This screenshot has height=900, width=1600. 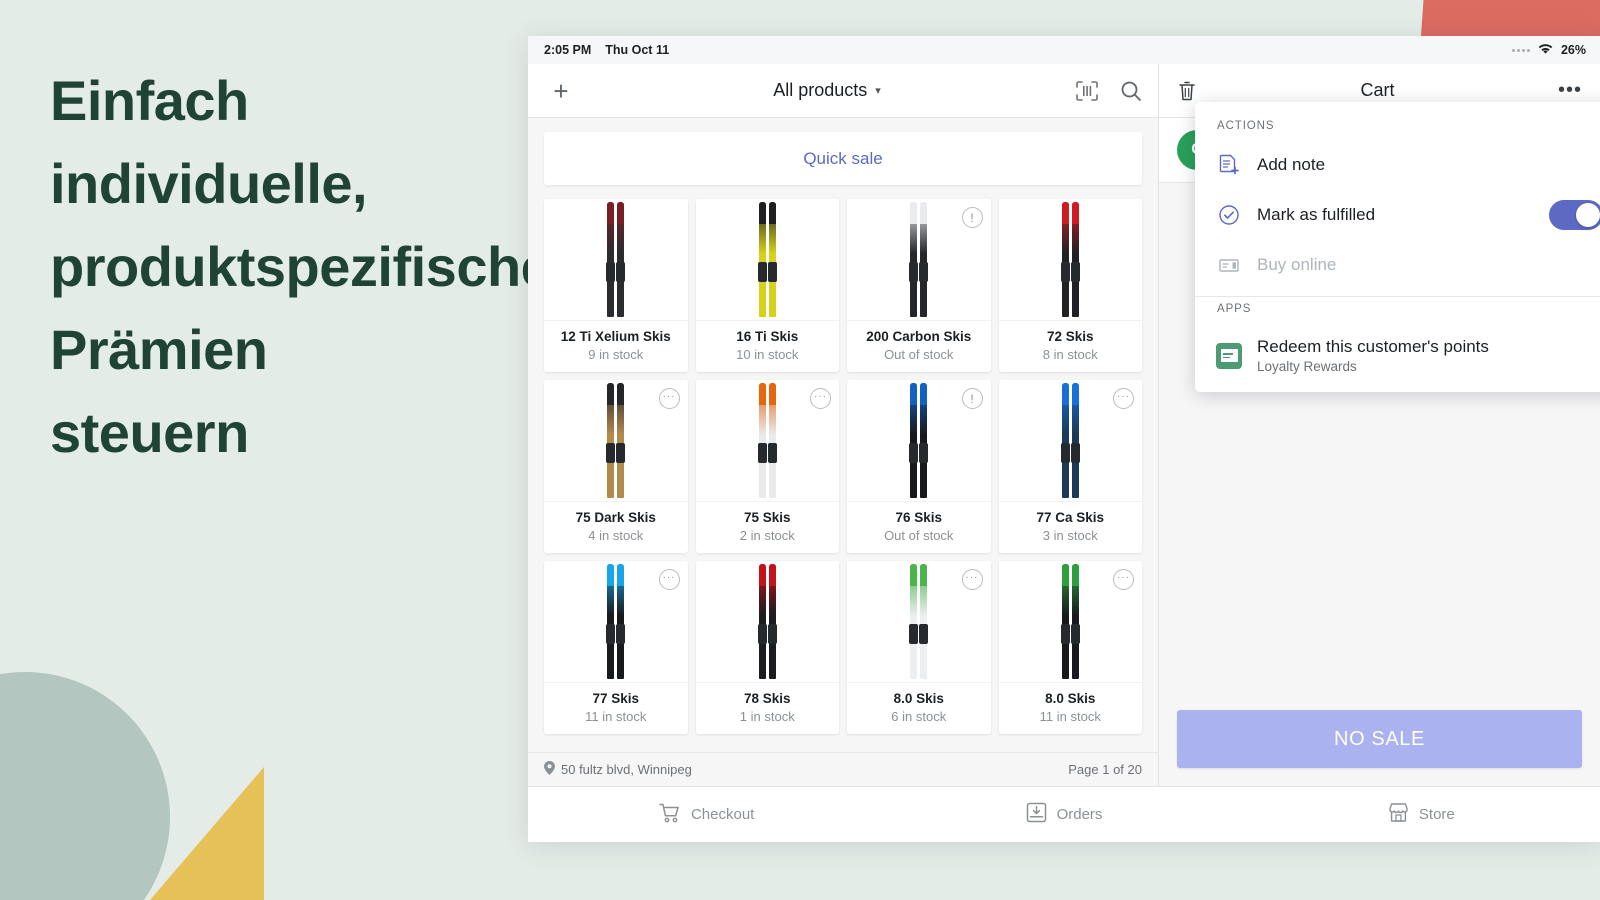 I want to click on product-filter-label: All products, so click(x=820, y=90).